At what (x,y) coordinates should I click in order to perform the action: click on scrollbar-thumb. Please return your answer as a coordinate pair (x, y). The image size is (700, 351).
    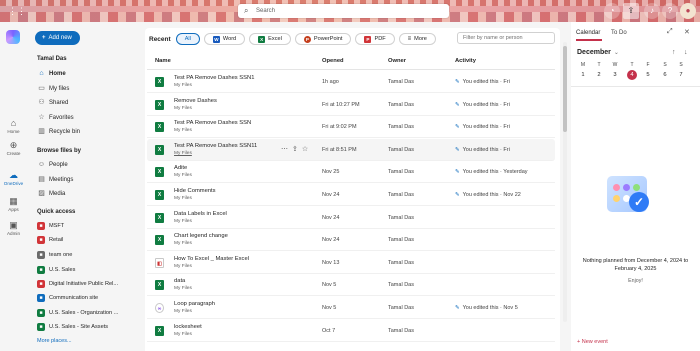
    Looking at the image, I should click on (565, 89).